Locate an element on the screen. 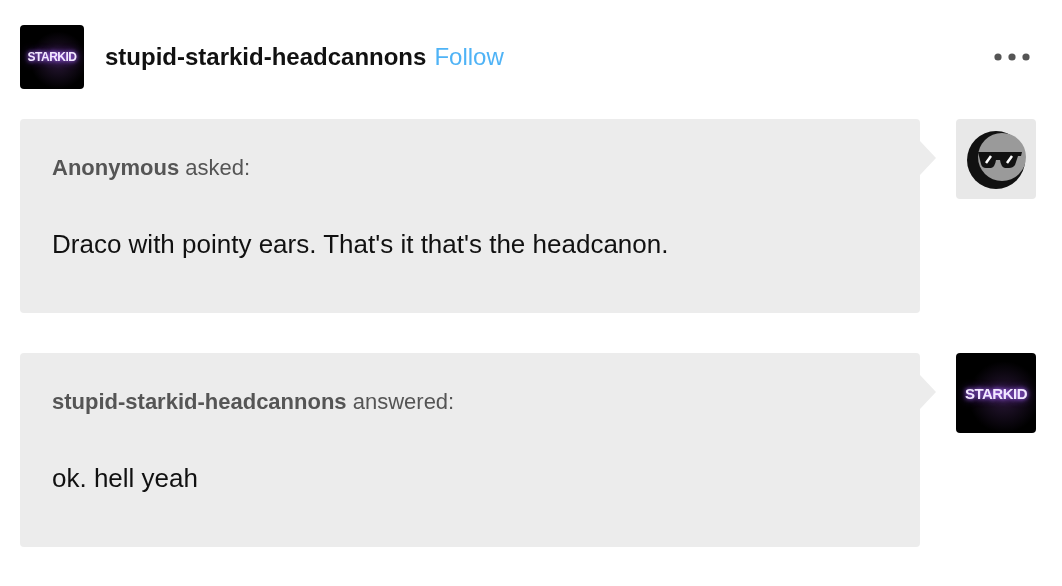 This screenshot has height=586, width=1062. more-icon is located at coordinates (1012, 57).